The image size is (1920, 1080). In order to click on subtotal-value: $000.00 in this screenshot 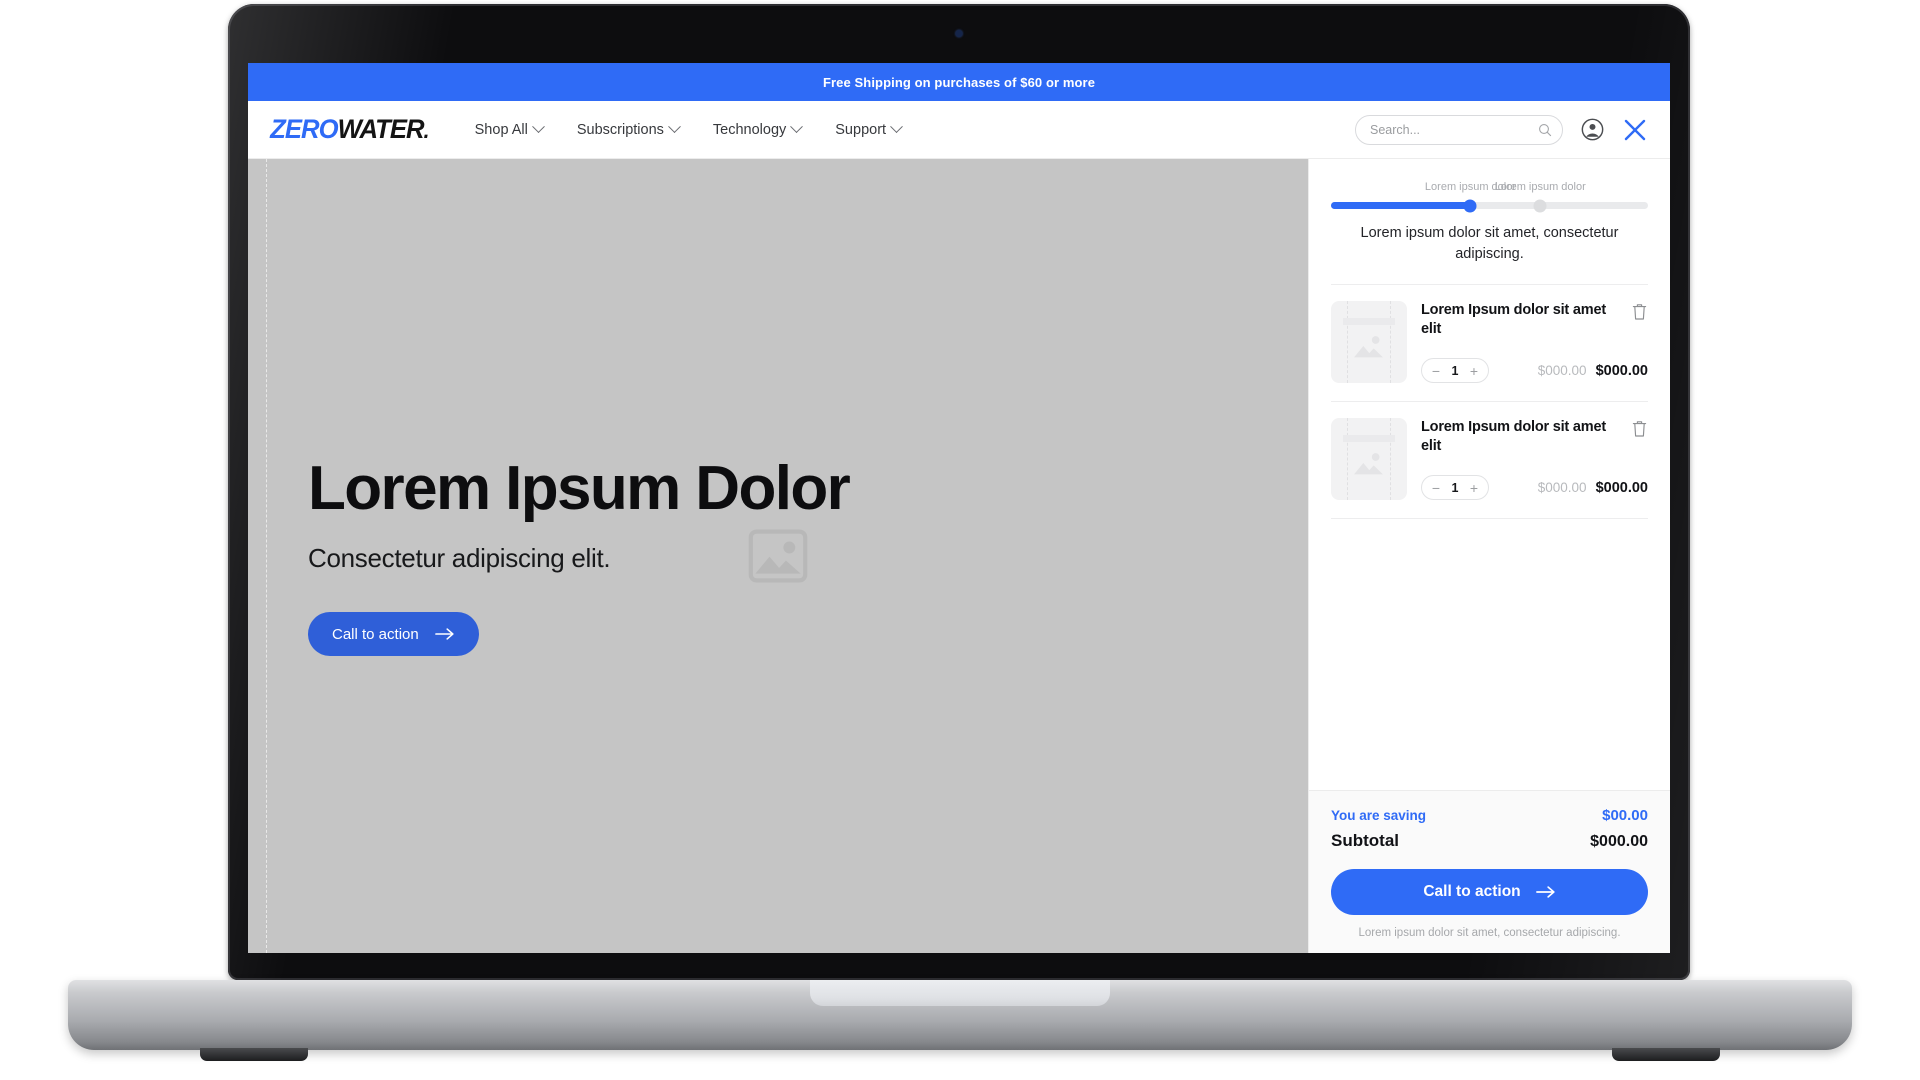, I will do `click(1619, 841)`.